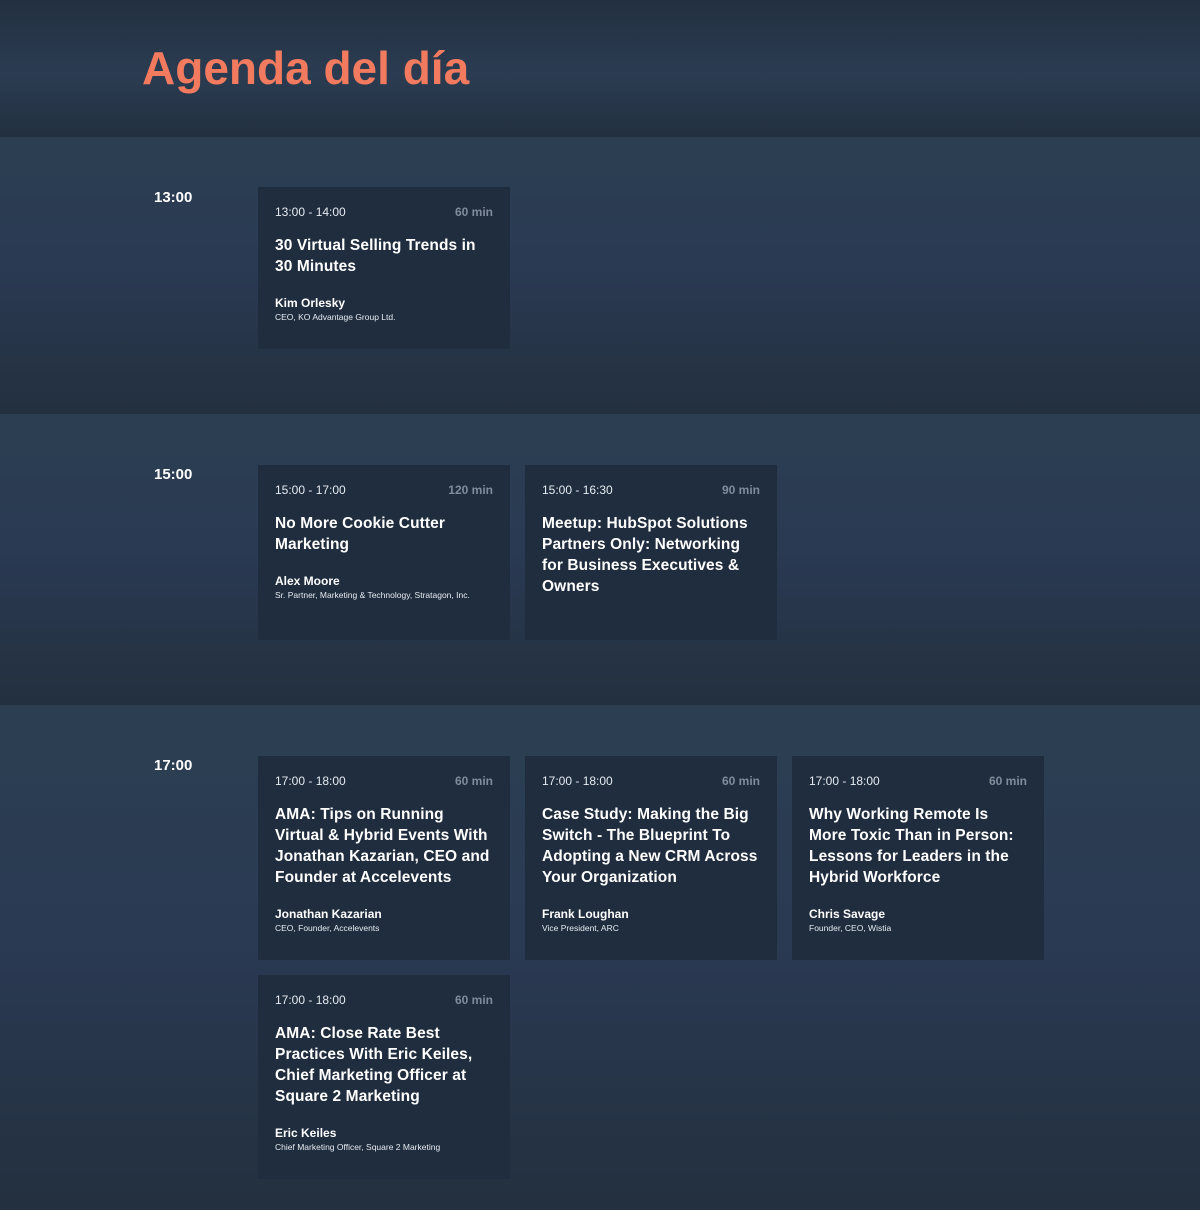 This screenshot has width=1200, height=1210. Describe the element at coordinates (307, 581) in the screenshot. I see `speaker-name: Alex Moore` at that location.